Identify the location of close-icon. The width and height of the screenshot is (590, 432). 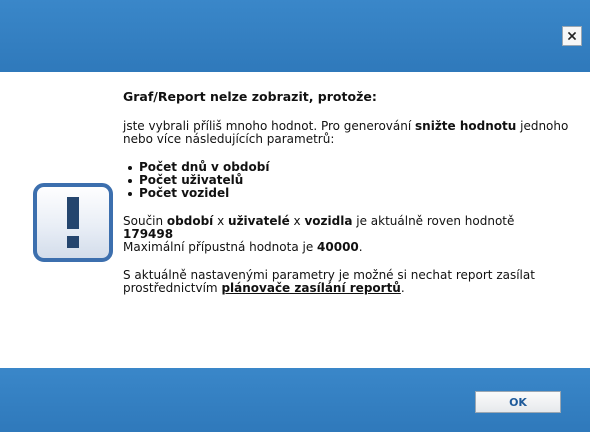
(572, 36).